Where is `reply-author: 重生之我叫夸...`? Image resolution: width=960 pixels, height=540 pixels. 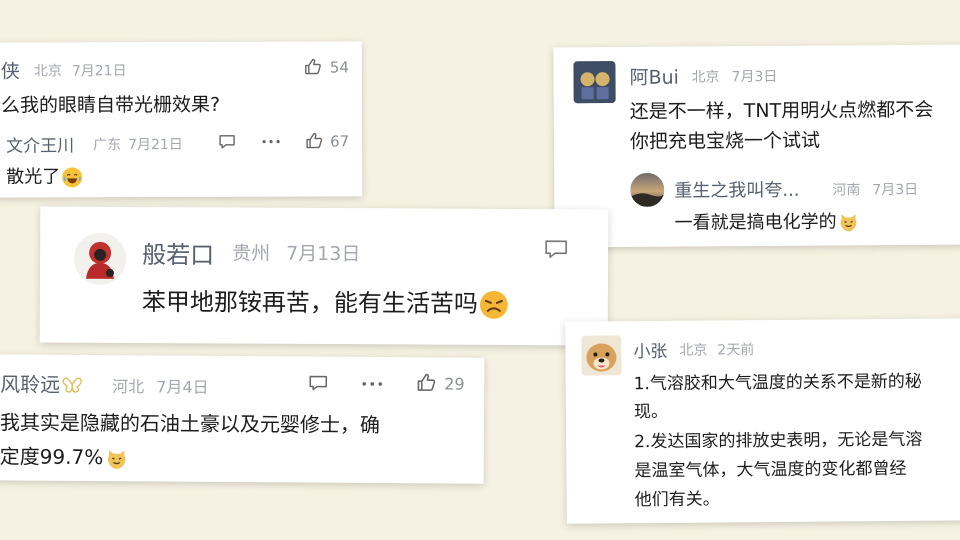 reply-author: 重生之我叫夸... is located at coordinates (736, 189).